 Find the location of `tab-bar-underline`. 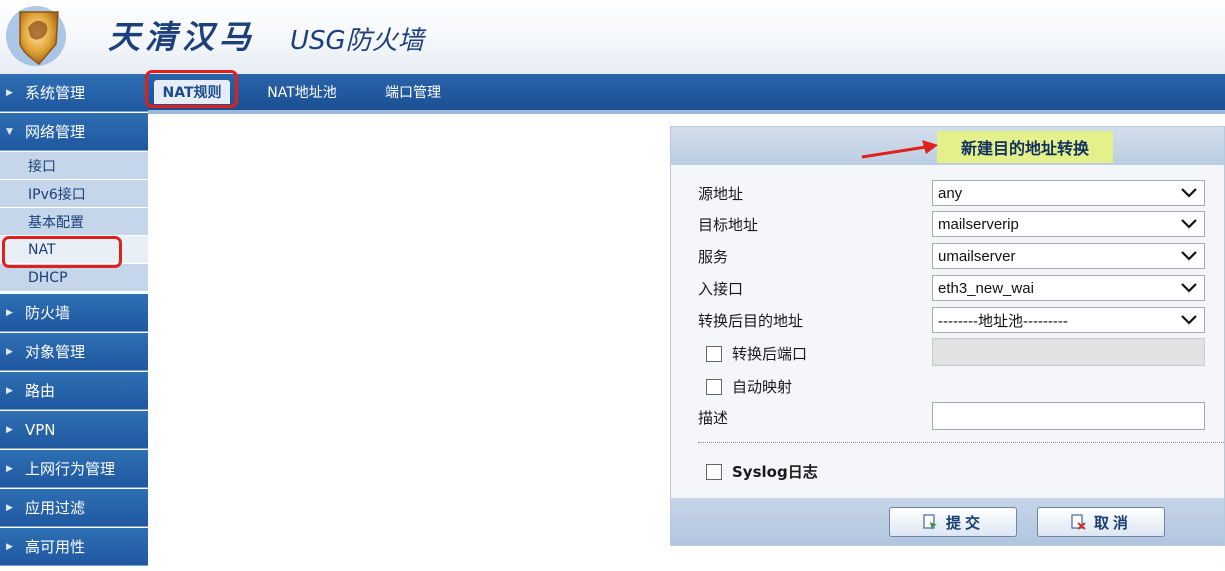

tab-bar-underline is located at coordinates (686, 112).